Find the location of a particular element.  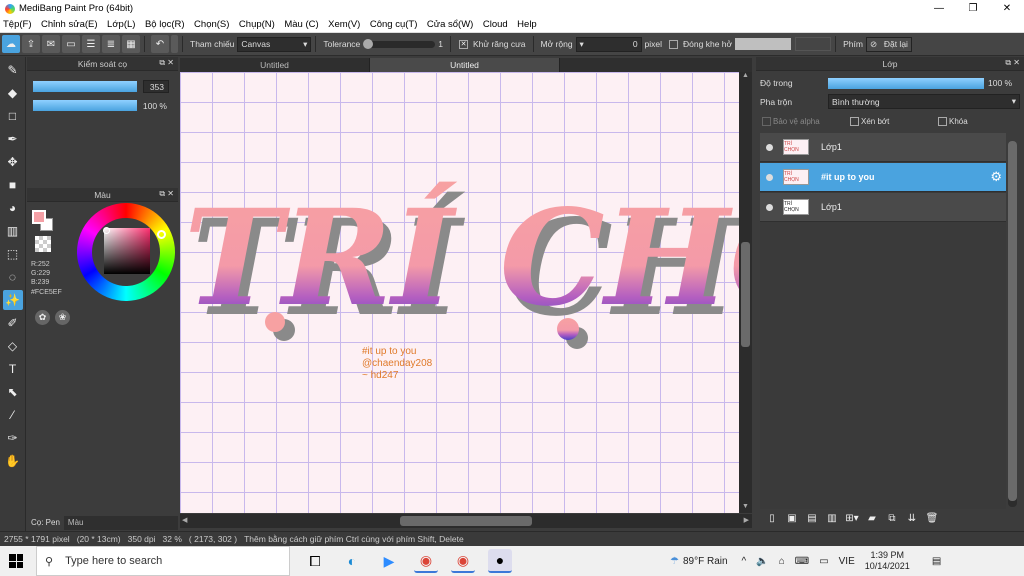

gear-icon: ⚙ is located at coordinates (996, 177).